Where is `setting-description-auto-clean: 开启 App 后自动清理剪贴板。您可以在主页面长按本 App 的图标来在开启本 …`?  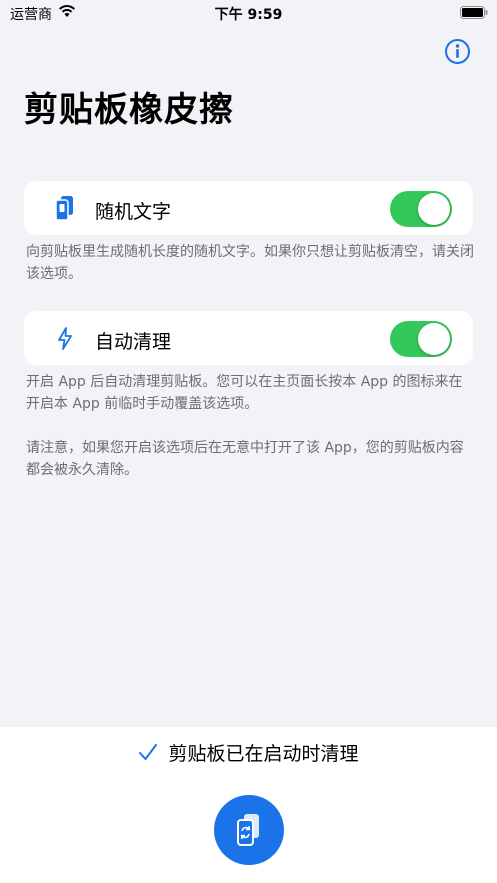 setting-description-auto-clean: 开启 App 后自动清理剪贴板。您可以在主页面长按本 App 的图标来在开启本 … is located at coordinates (244, 393).